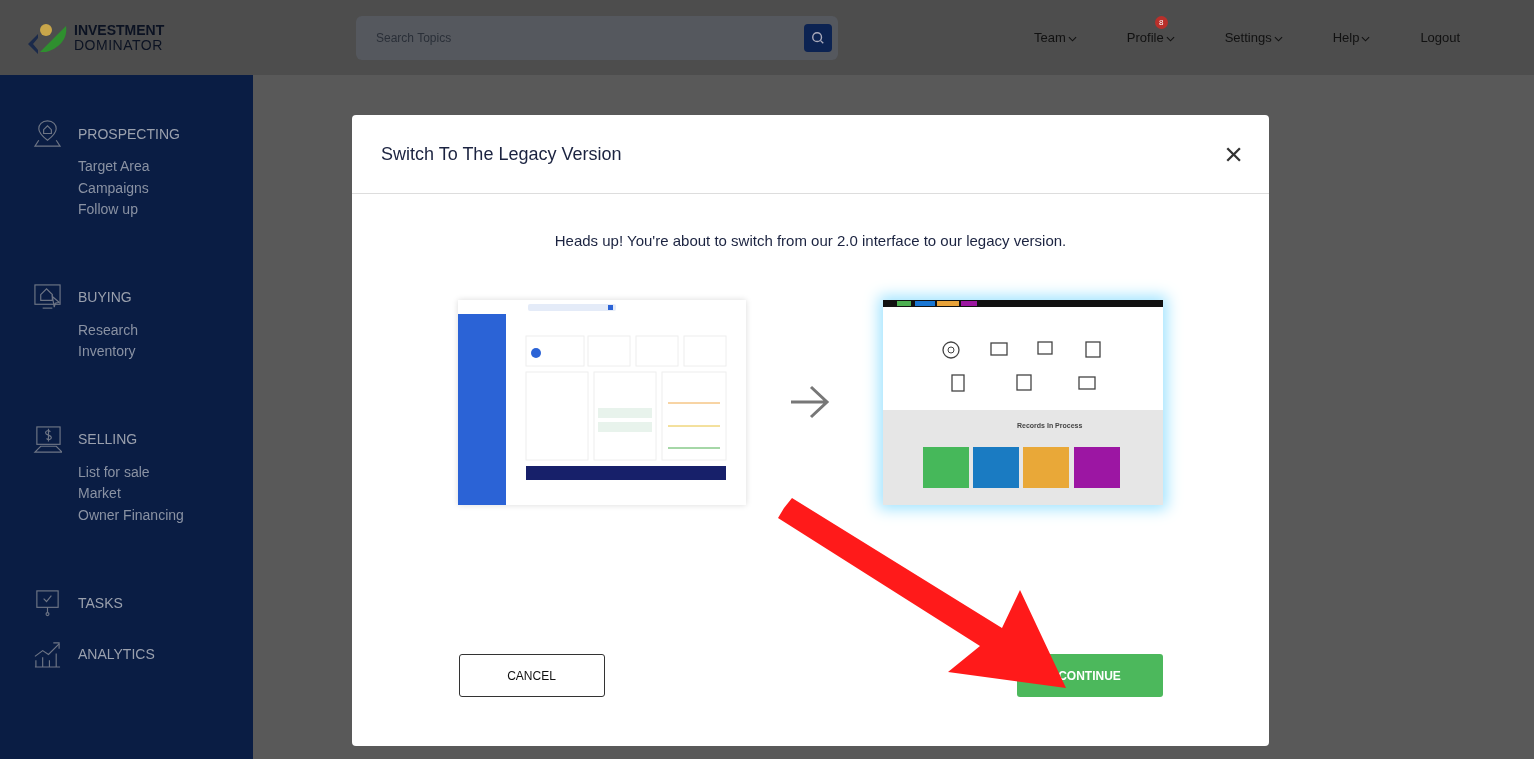 This screenshot has width=1534, height=759. Describe the element at coordinates (47, 653) in the screenshot. I see `chart-growth-icon` at that location.